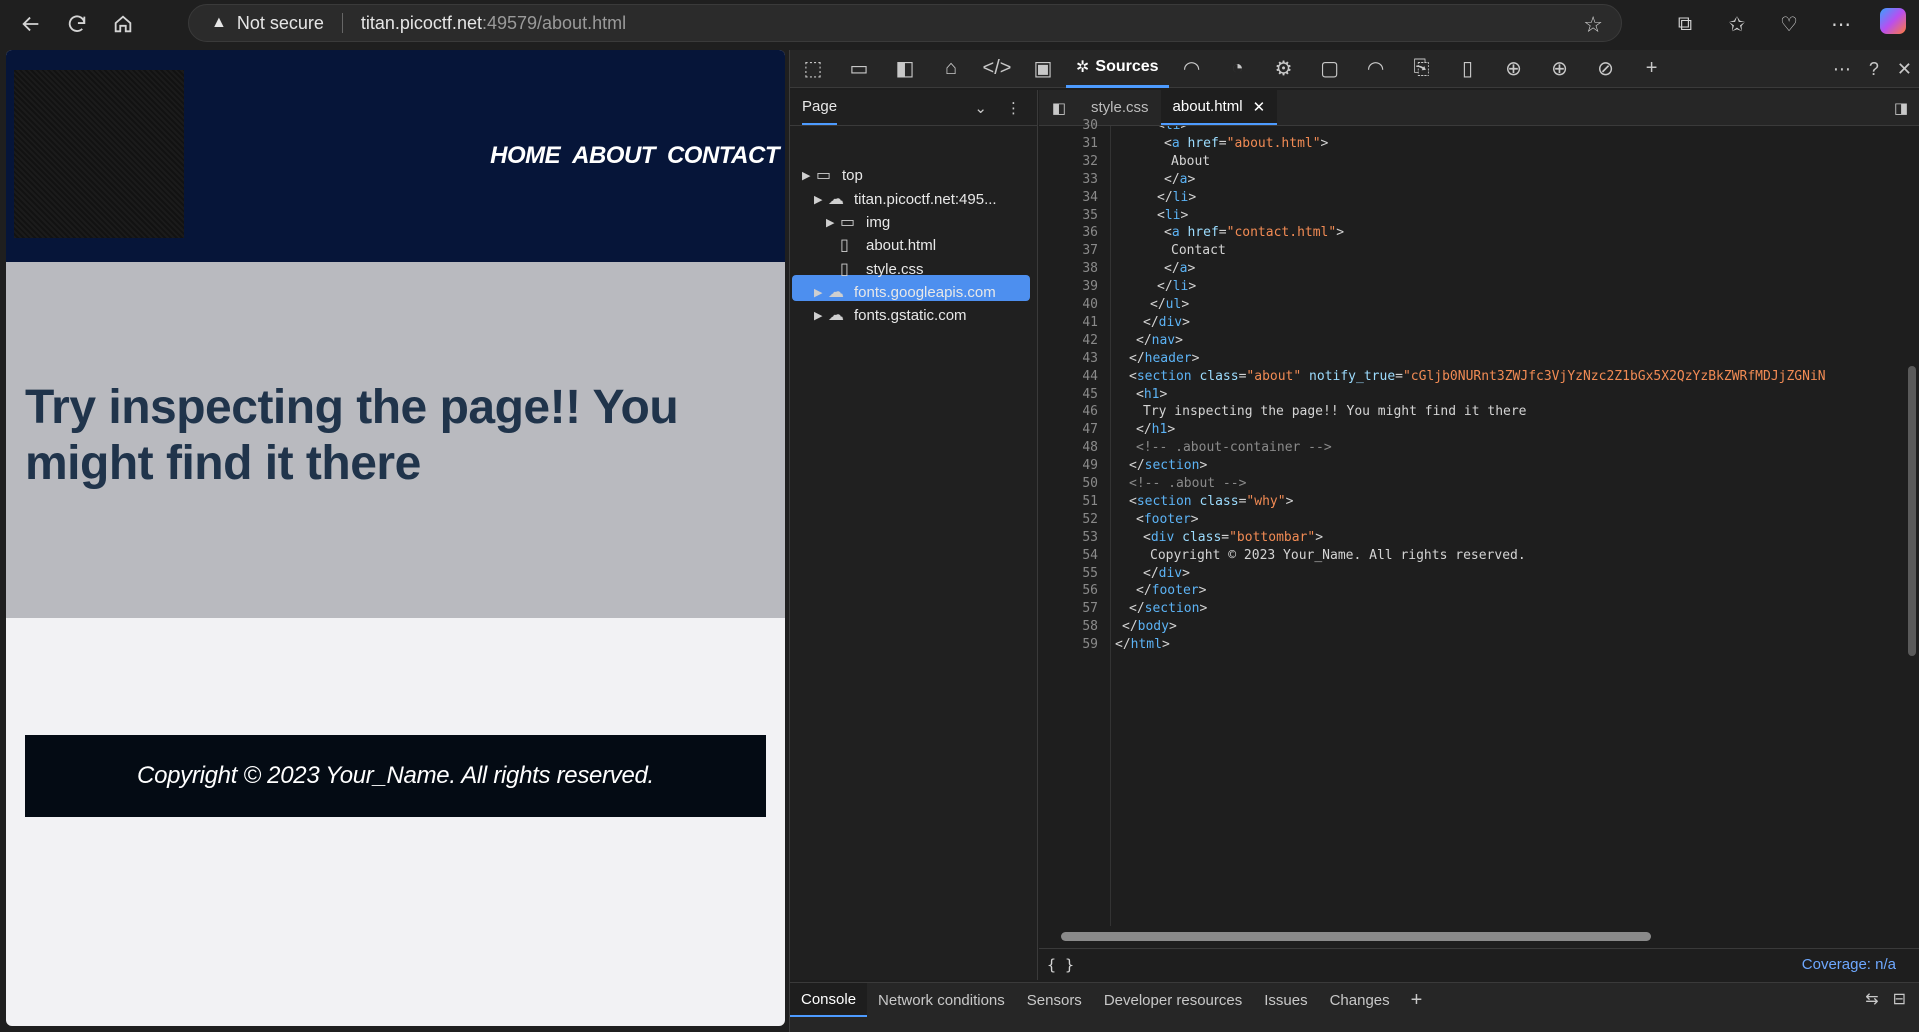  I want to click on code-line: <!-- .about -->, so click(1187, 483).